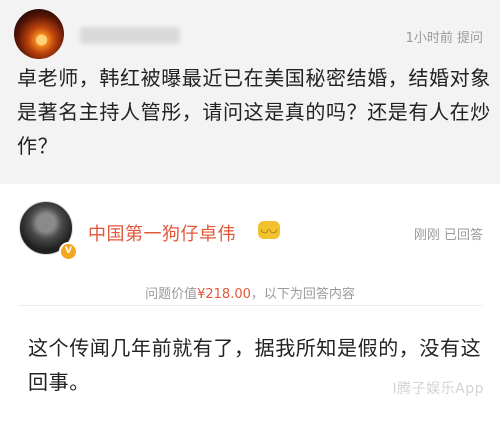 The width and height of the screenshot is (500, 426). What do you see at coordinates (162, 233) in the screenshot?
I see `answerer-name: 中国第一狗仔卓伟` at bounding box center [162, 233].